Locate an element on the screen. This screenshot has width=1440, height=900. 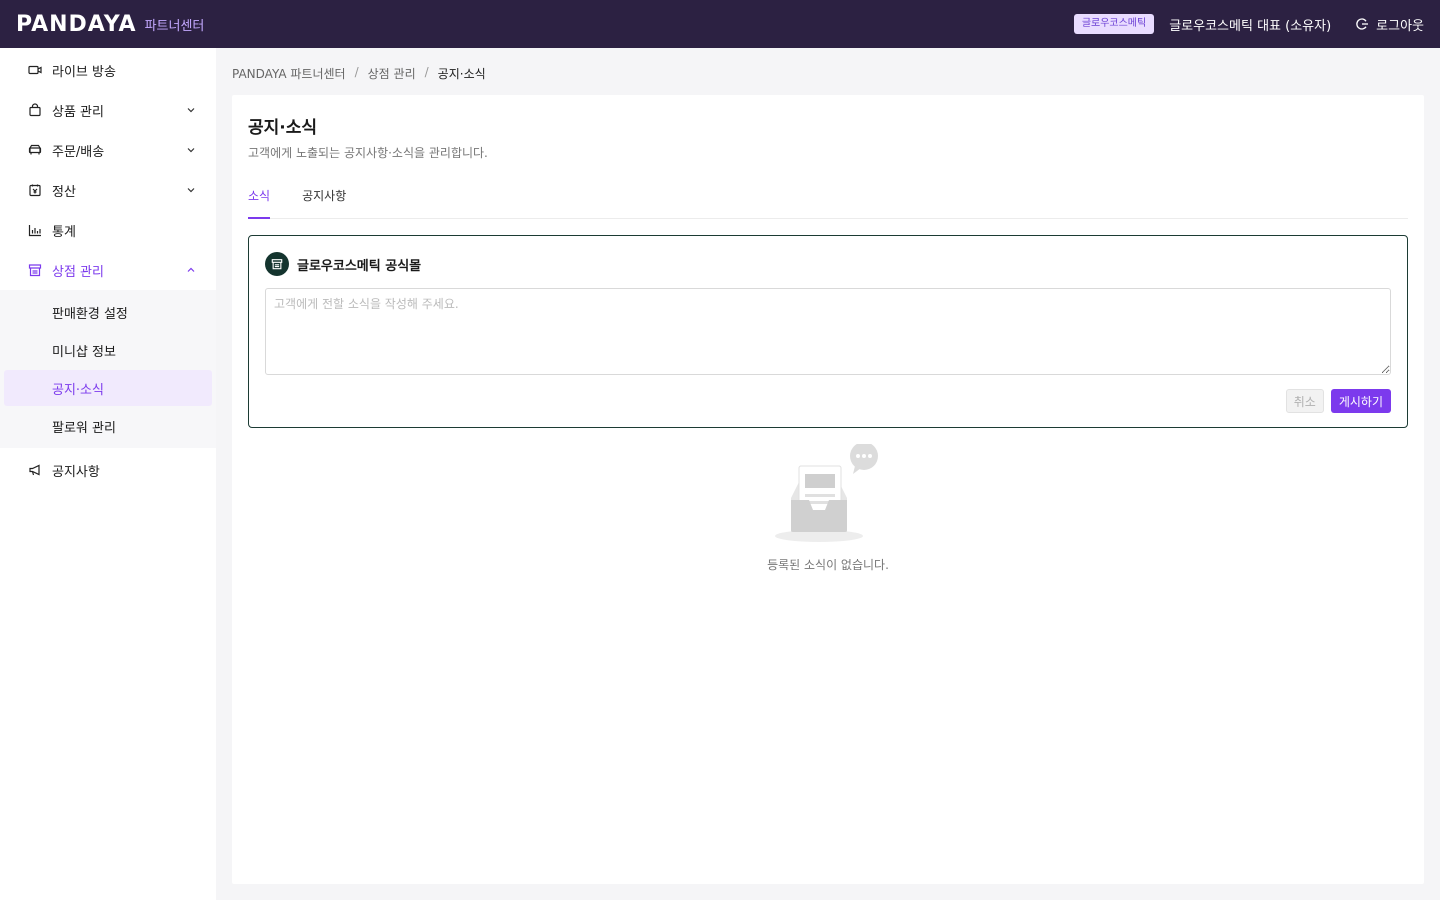
sidebar-subitem-notice-news: 공지·소식 is located at coordinates (108, 388).